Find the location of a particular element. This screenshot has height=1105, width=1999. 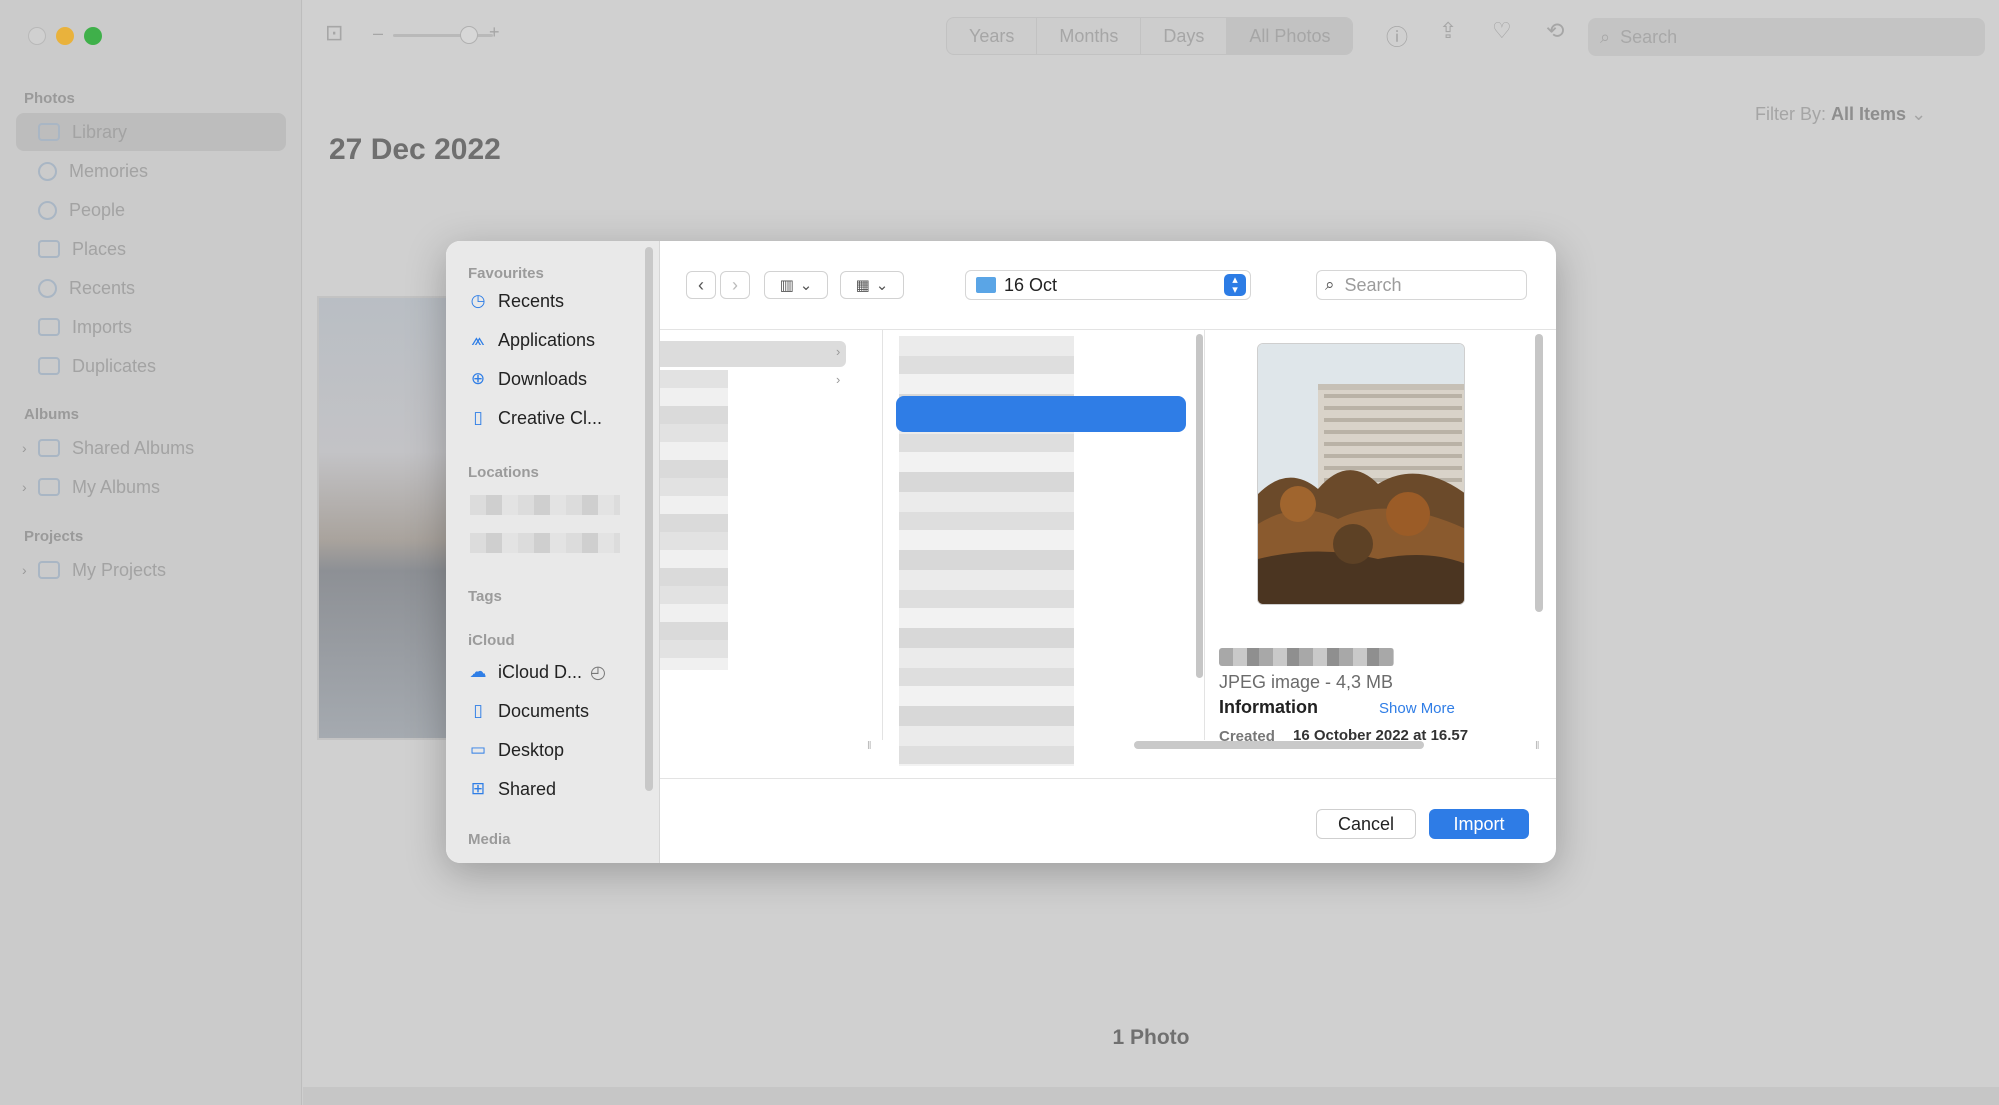

preview-scrollbar is located at coordinates (1539, 473).